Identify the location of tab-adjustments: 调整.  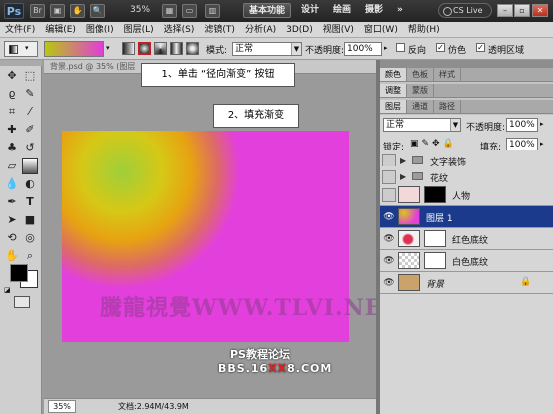
(393, 90).